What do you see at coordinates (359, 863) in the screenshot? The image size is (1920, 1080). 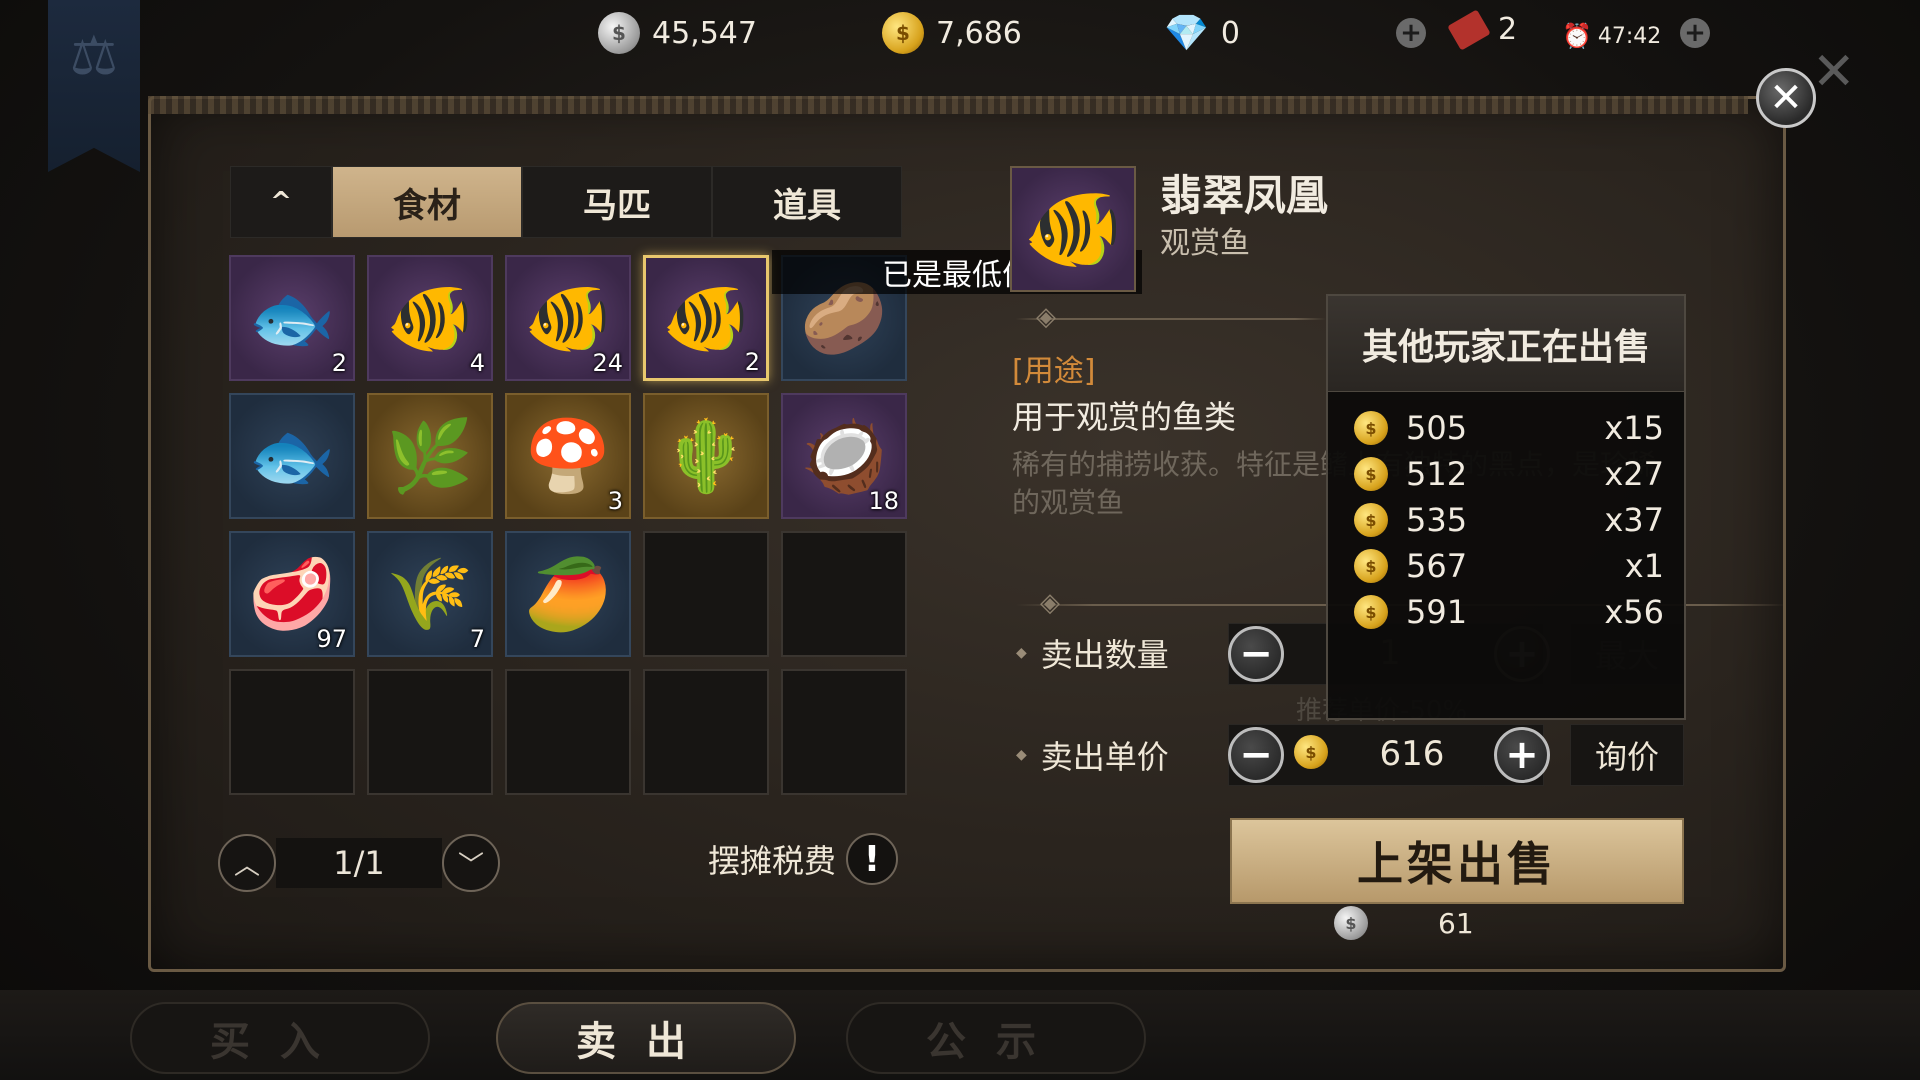 I see `pagination: ︿ 1/1 ﹀` at bounding box center [359, 863].